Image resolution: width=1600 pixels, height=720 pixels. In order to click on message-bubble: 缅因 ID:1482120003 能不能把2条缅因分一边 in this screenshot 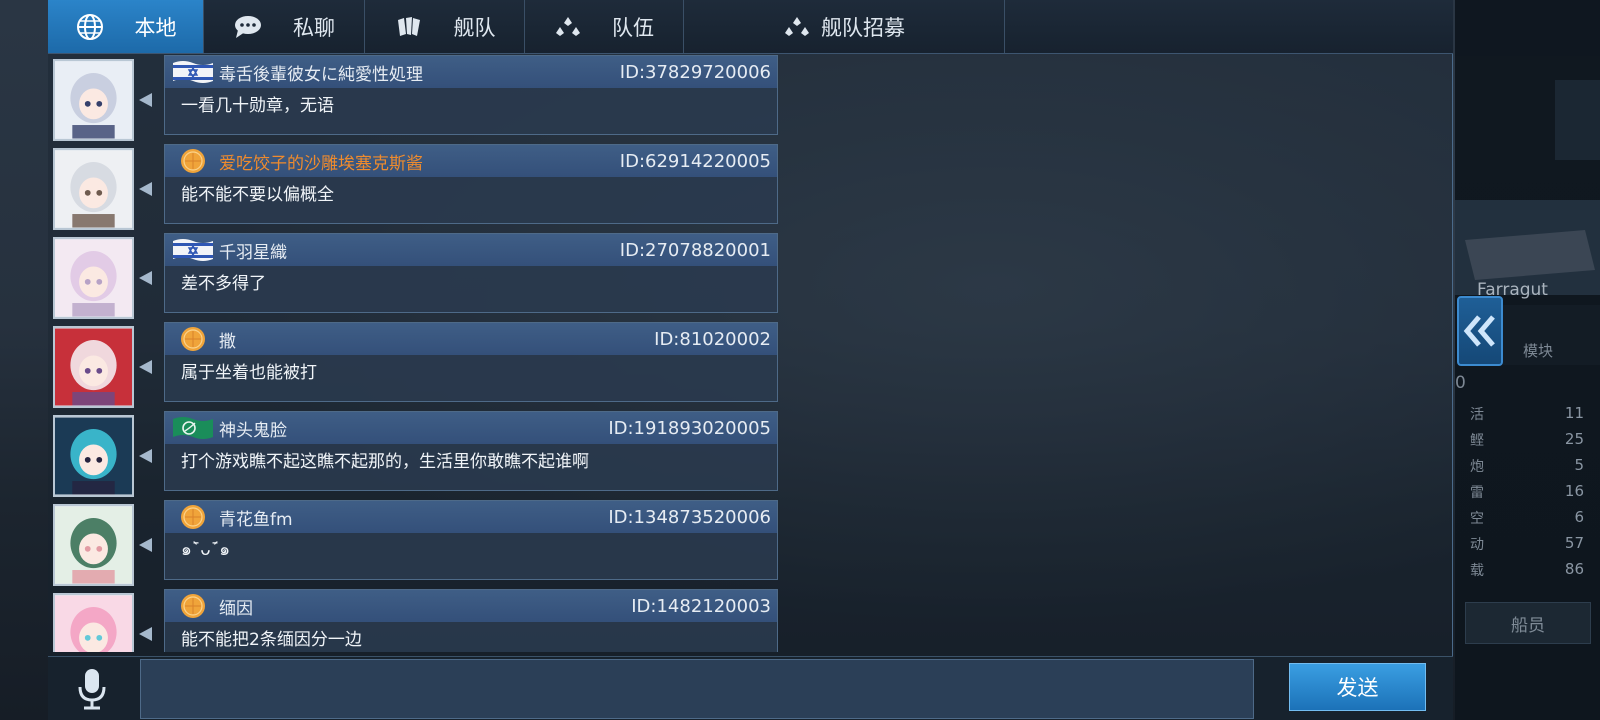, I will do `click(471, 620)`.